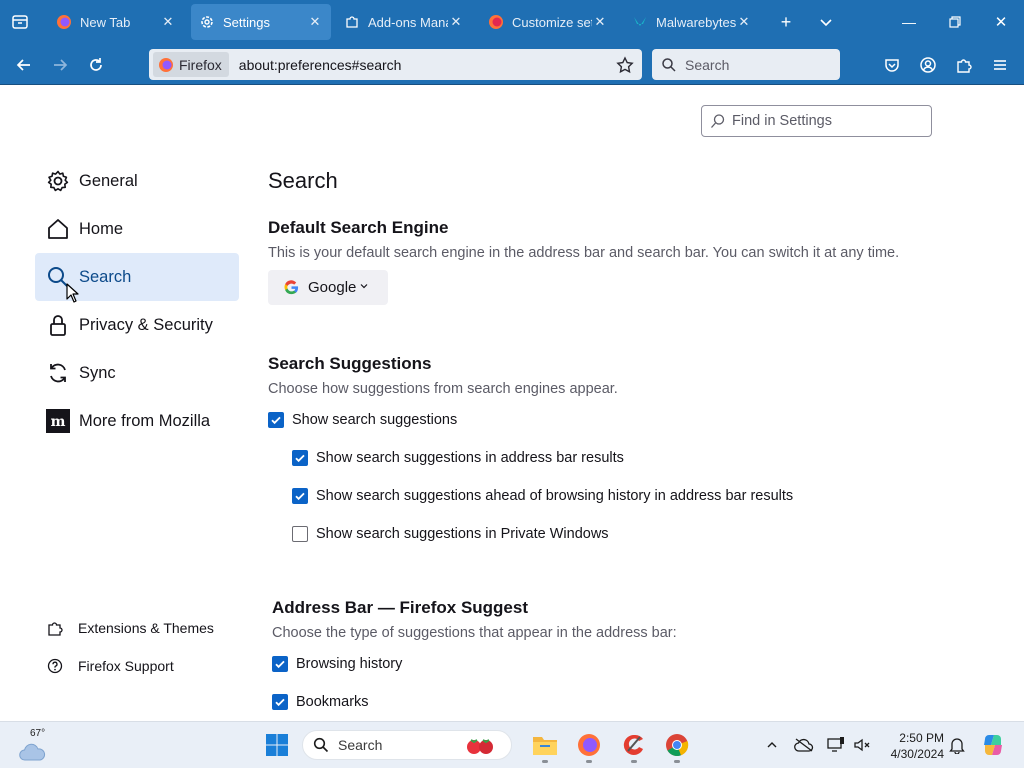  I want to click on show-search-suggestions-checkbox: Show search suggestions, so click(362, 420).